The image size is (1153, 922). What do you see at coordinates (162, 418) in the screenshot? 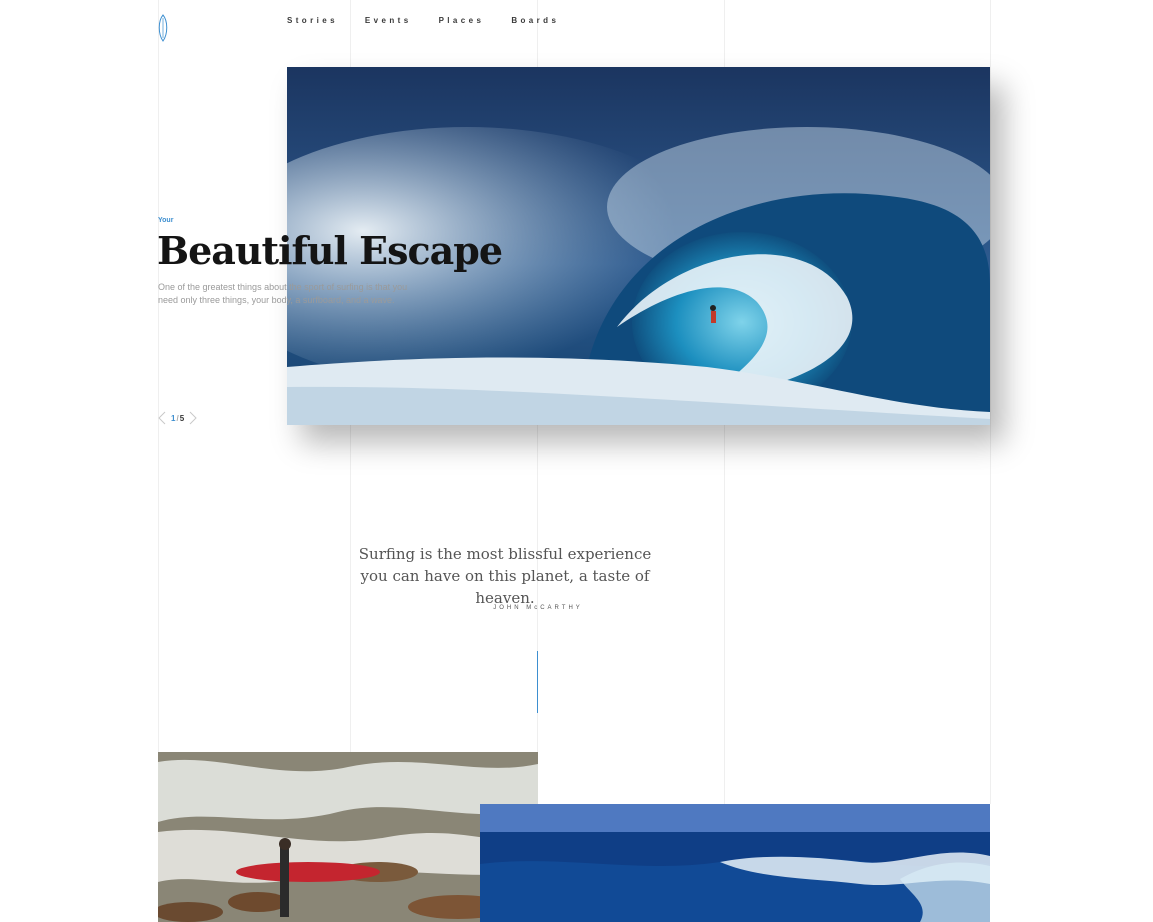
I see `chevron-left-icon` at bounding box center [162, 418].